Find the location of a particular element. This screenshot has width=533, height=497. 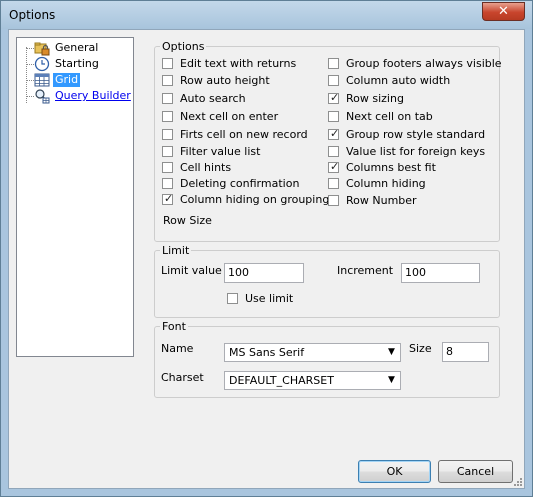

font-group-legend: Font is located at coordinates (174, 326).